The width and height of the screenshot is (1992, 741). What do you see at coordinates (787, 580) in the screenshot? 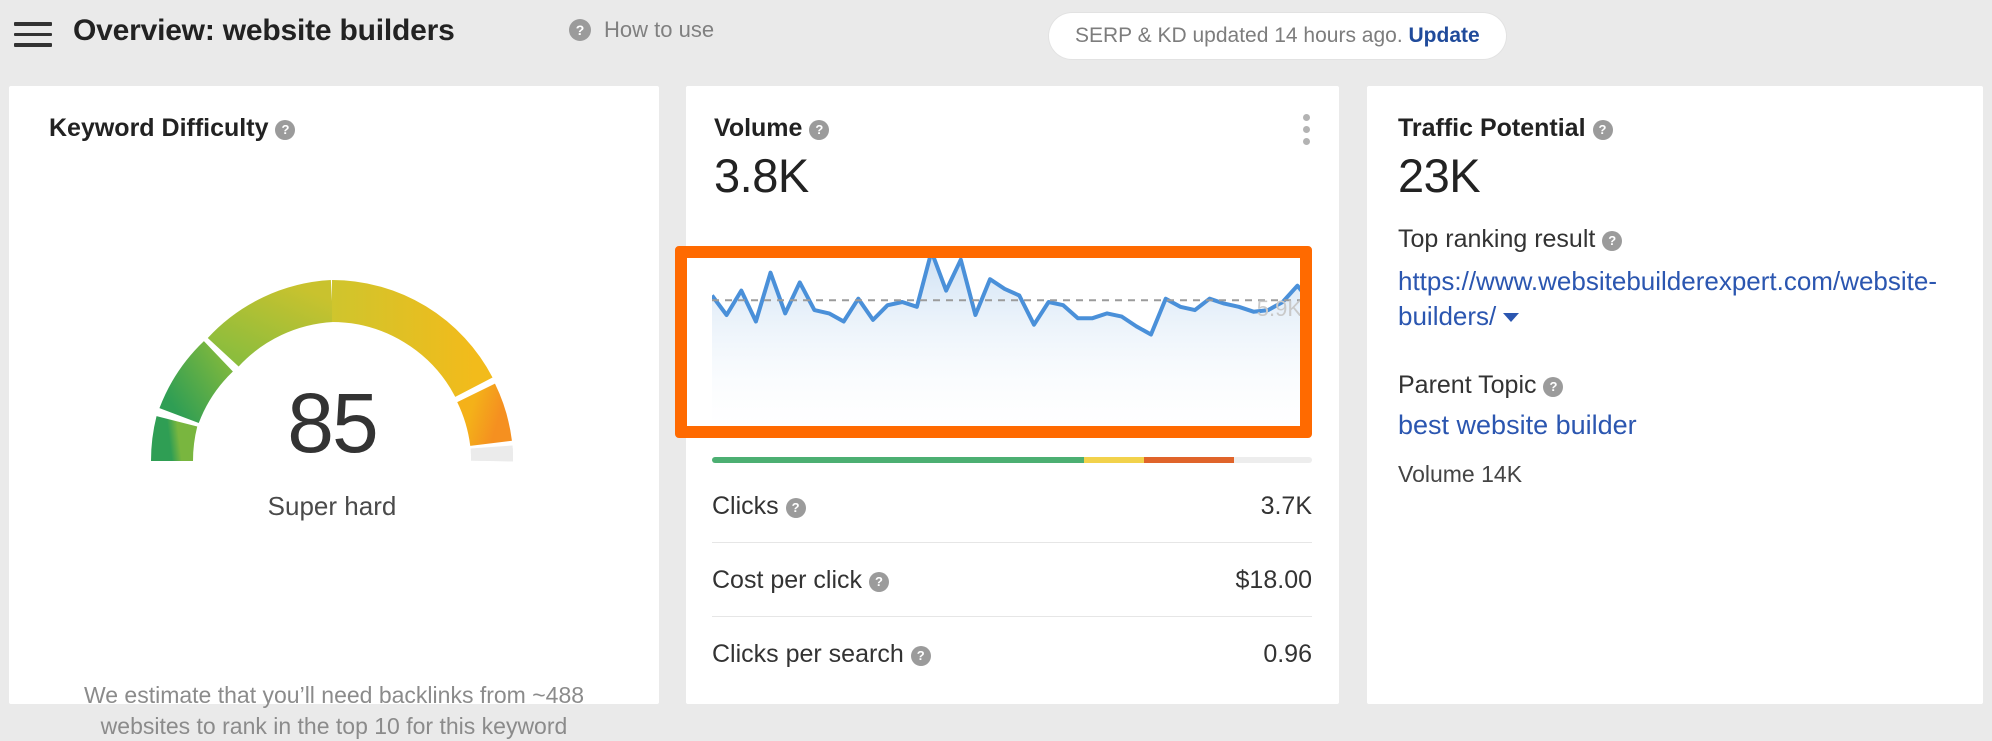
I see `cpc-label-text: Cost per click` at bounding box center [787, 580].